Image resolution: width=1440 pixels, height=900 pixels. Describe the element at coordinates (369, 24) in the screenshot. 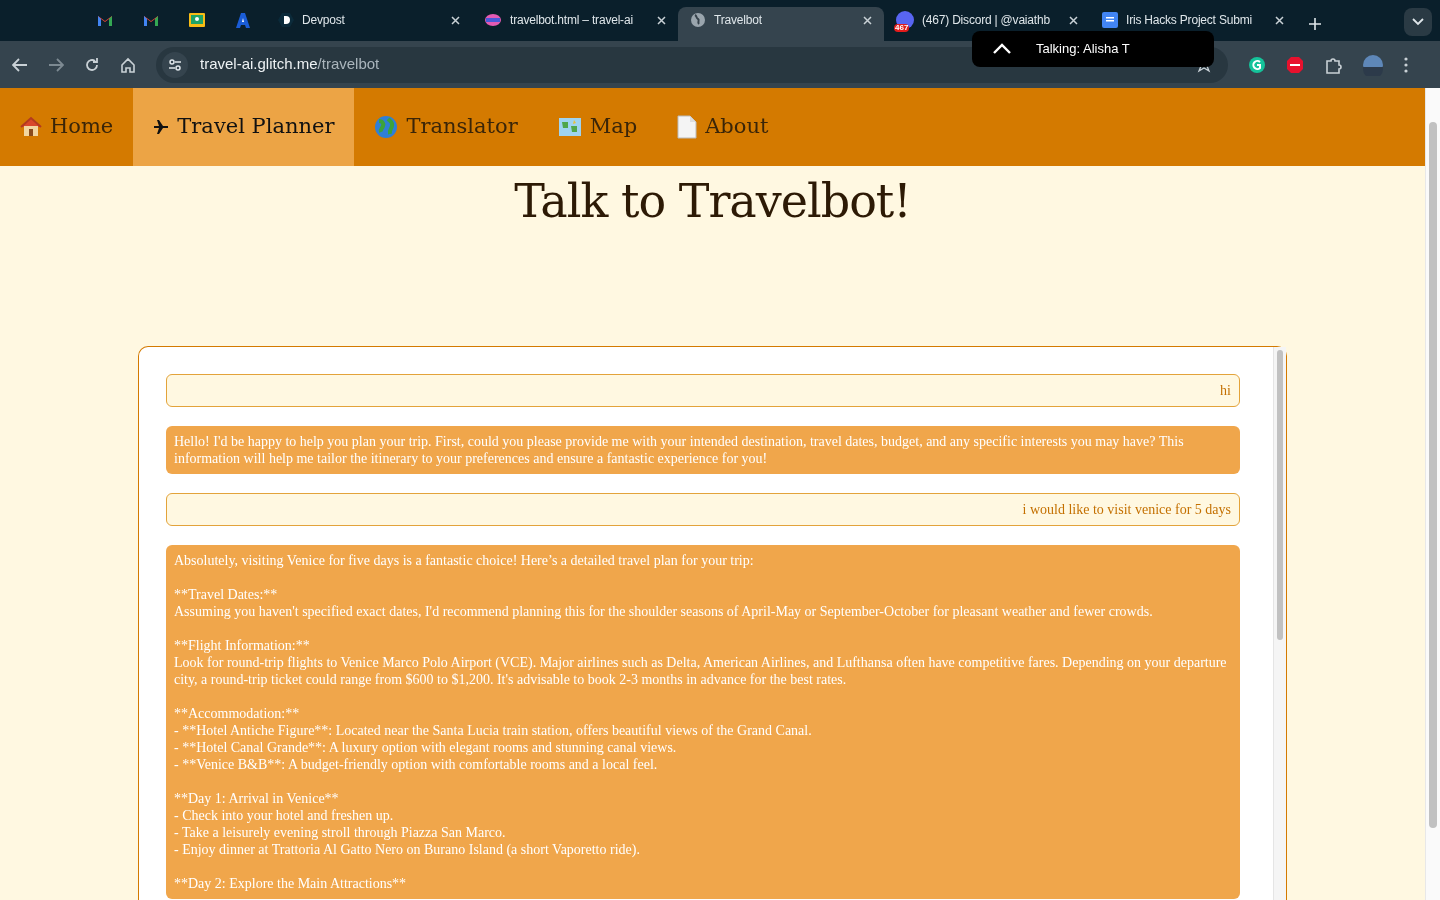

I see `browser-tab: Devpost` at that location.